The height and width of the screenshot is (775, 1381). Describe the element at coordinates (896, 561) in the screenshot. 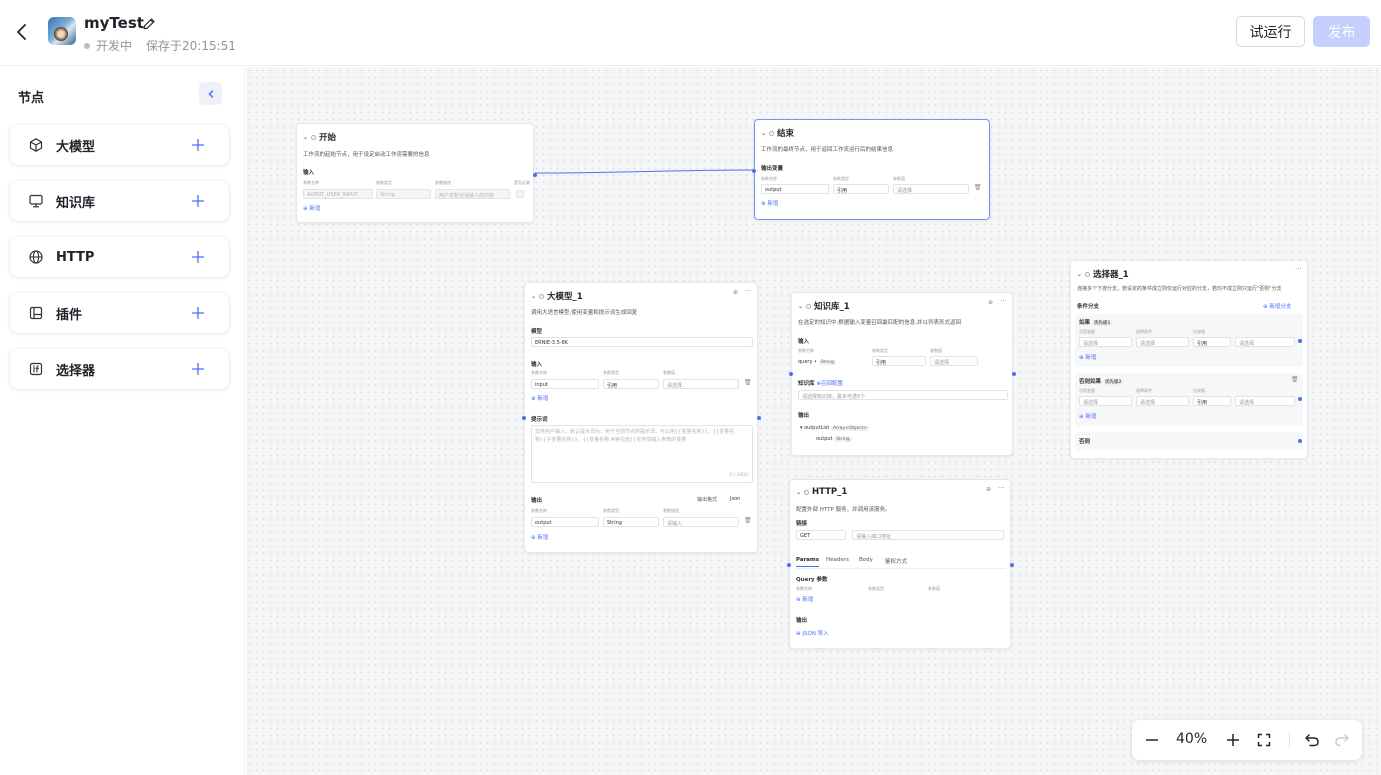

I see `tab-auth: 鉴权方式` at that location.